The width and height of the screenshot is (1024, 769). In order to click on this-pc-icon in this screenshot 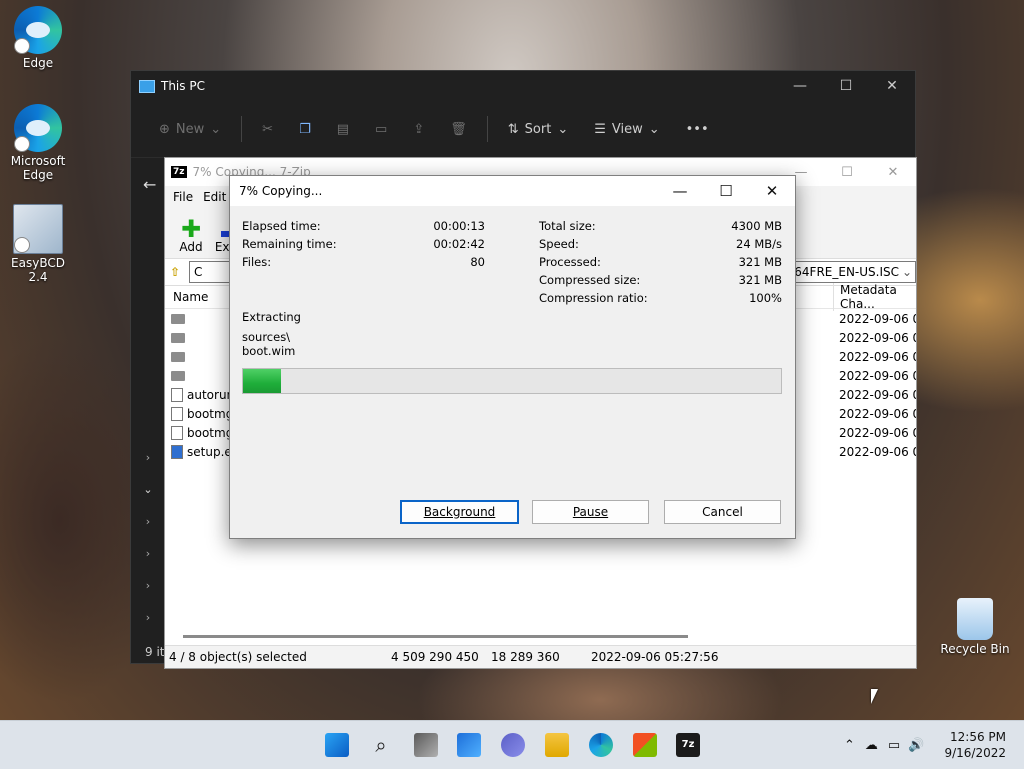, I will do `click(147, 86)`.